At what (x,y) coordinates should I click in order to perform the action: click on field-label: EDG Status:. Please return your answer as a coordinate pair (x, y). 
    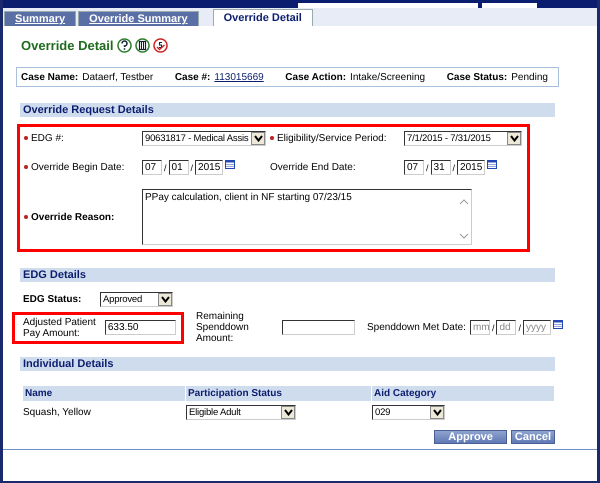
    Looking at the image, I should click on (52, 299).